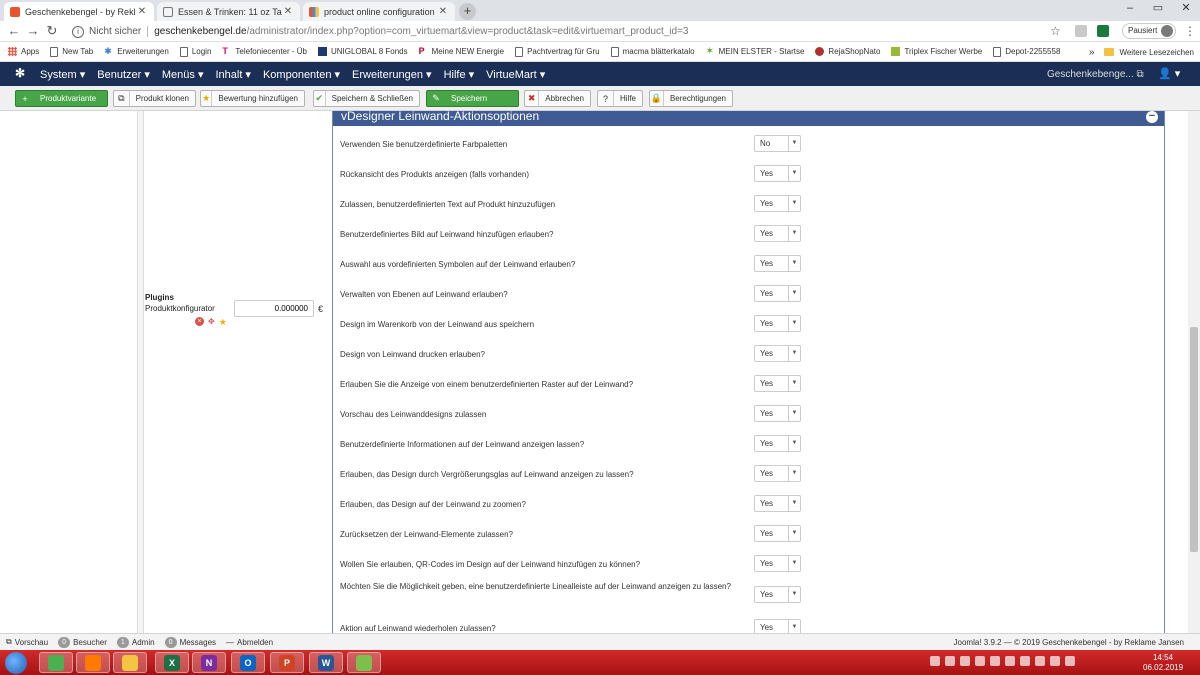 The width and height of the screenshot is (1200, 675). Describe the element at coordinates (557, 98) in the screenshot. I see `cancel-button: ✖ Abbrechen` at that location.